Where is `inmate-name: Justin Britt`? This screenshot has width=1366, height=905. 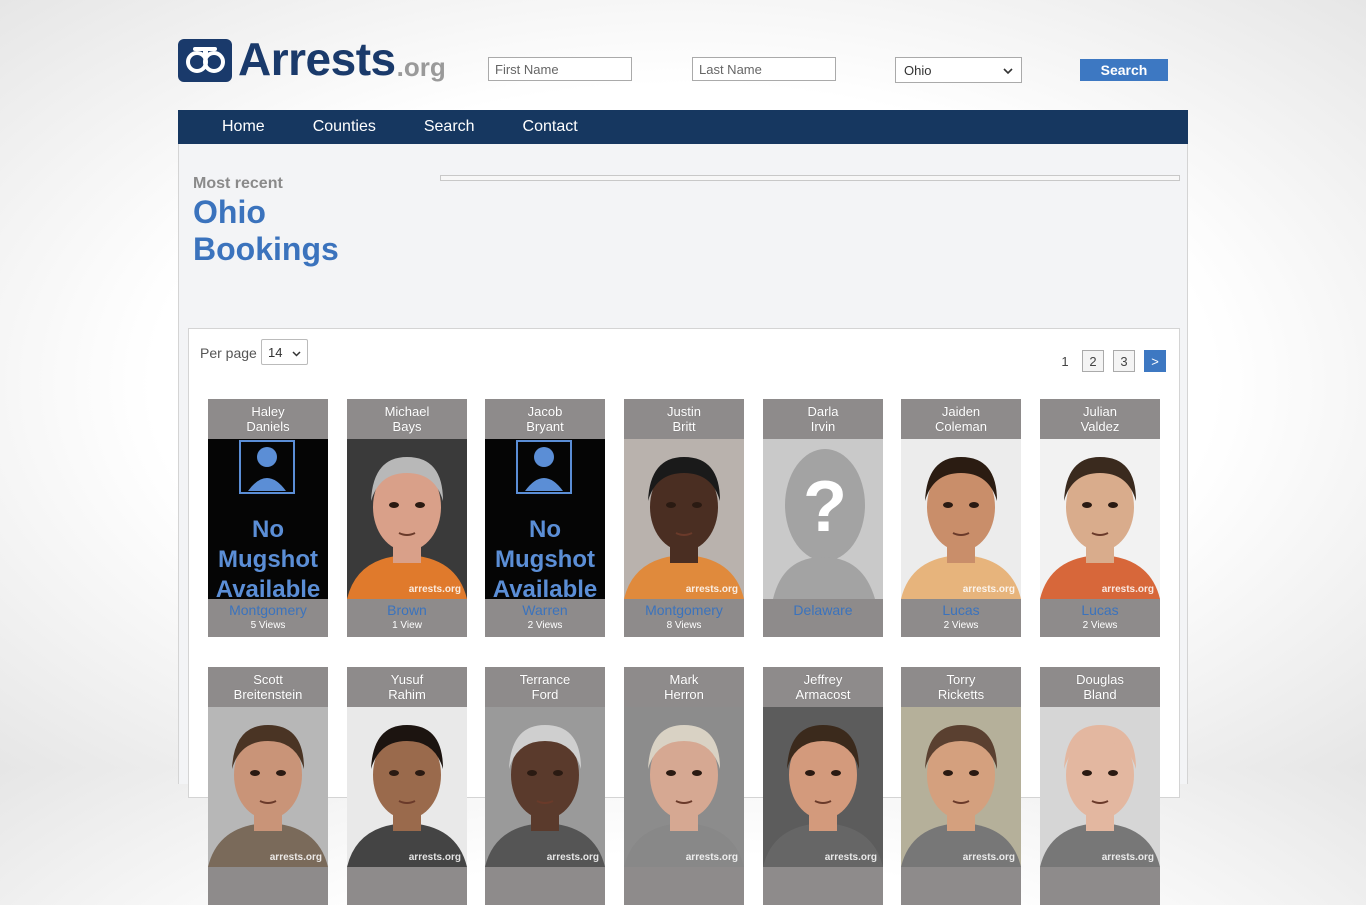
inmate-name: Justin Britt is located at coordinates (684, 419).